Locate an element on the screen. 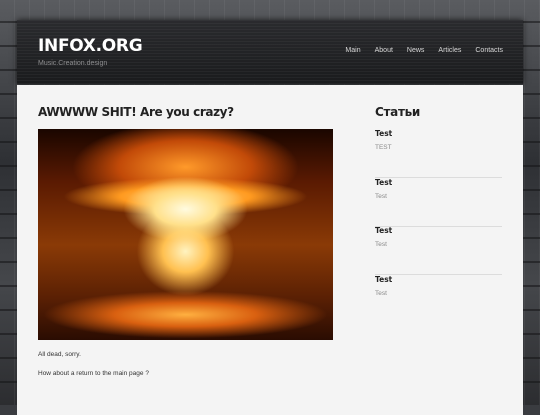  nav-news: News is located at coordinates (416, 50).